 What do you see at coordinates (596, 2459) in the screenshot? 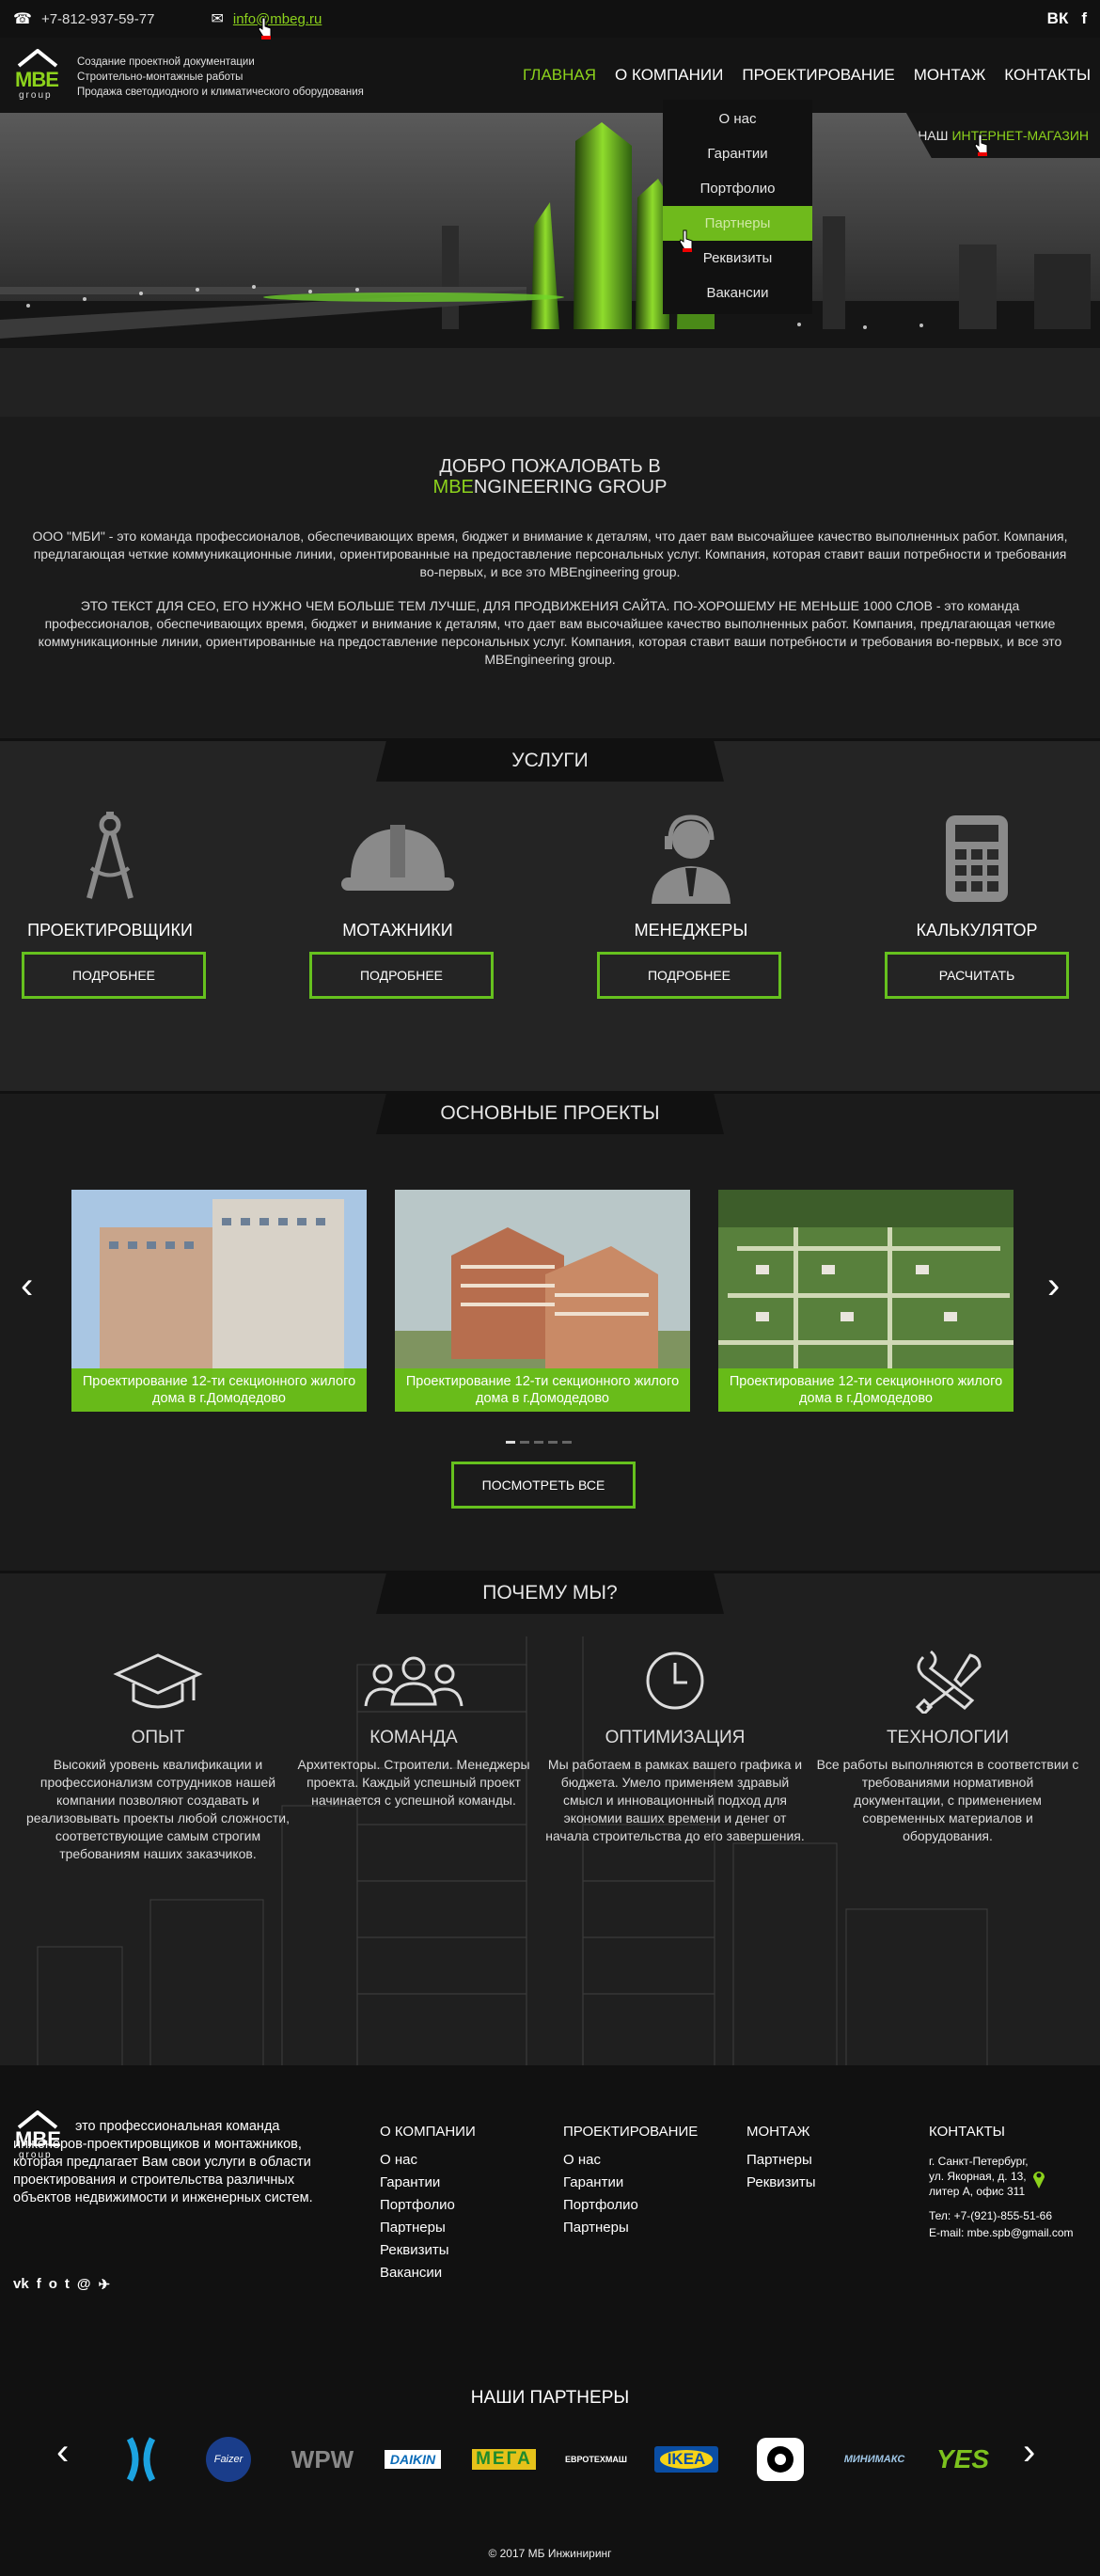
I see `partner-logo-evrotehmash: ЕВРОТЕХМАШ` at bounding box center [596, 2459].